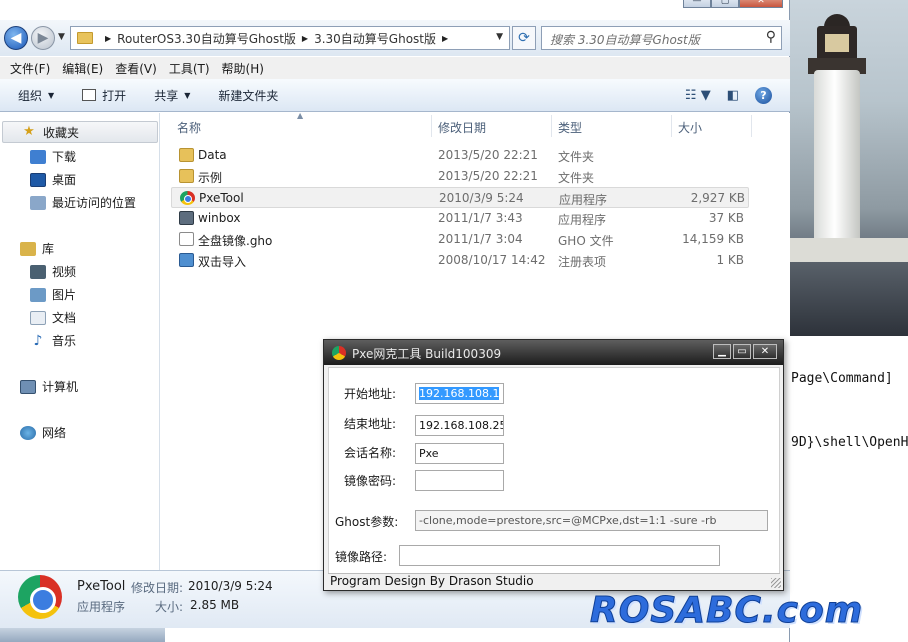 This screenshot has width=908, height=642. I want to click on maximize-button: ▢, so click(725, 4).